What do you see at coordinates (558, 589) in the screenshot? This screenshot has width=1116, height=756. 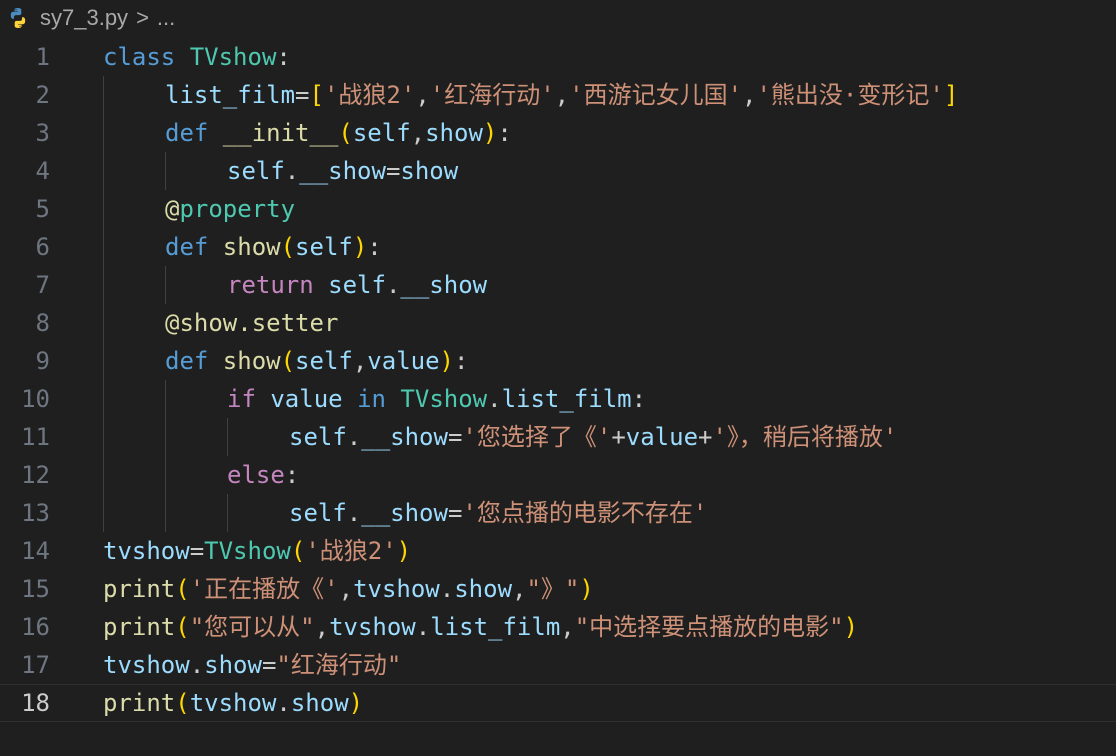 I see `code-line: 15 print('正在播放《',tvshow.show,"》")` at bounding box center [558, 589].